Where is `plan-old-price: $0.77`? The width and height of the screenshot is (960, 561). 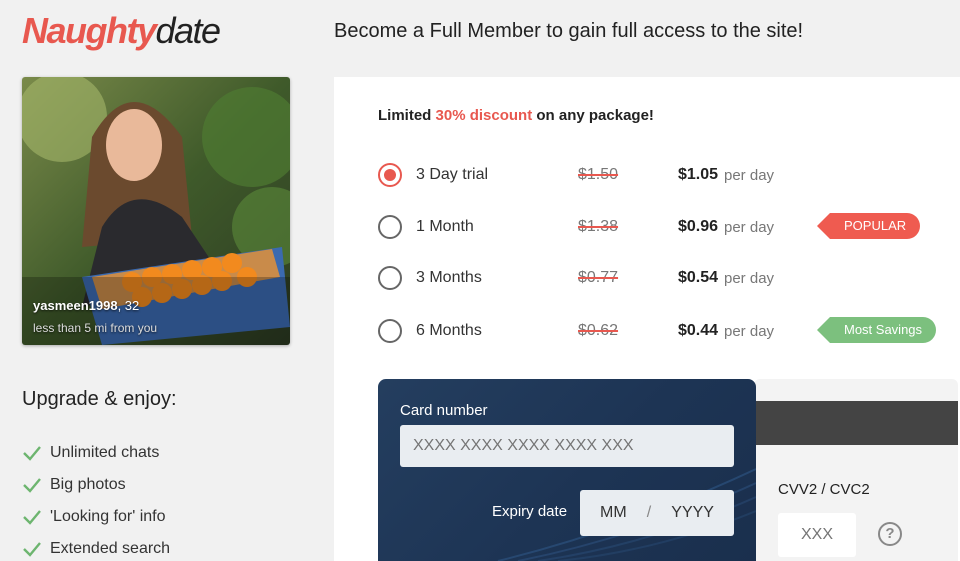 plan-old-price: $0.77 is located at coordinates (598, 277).